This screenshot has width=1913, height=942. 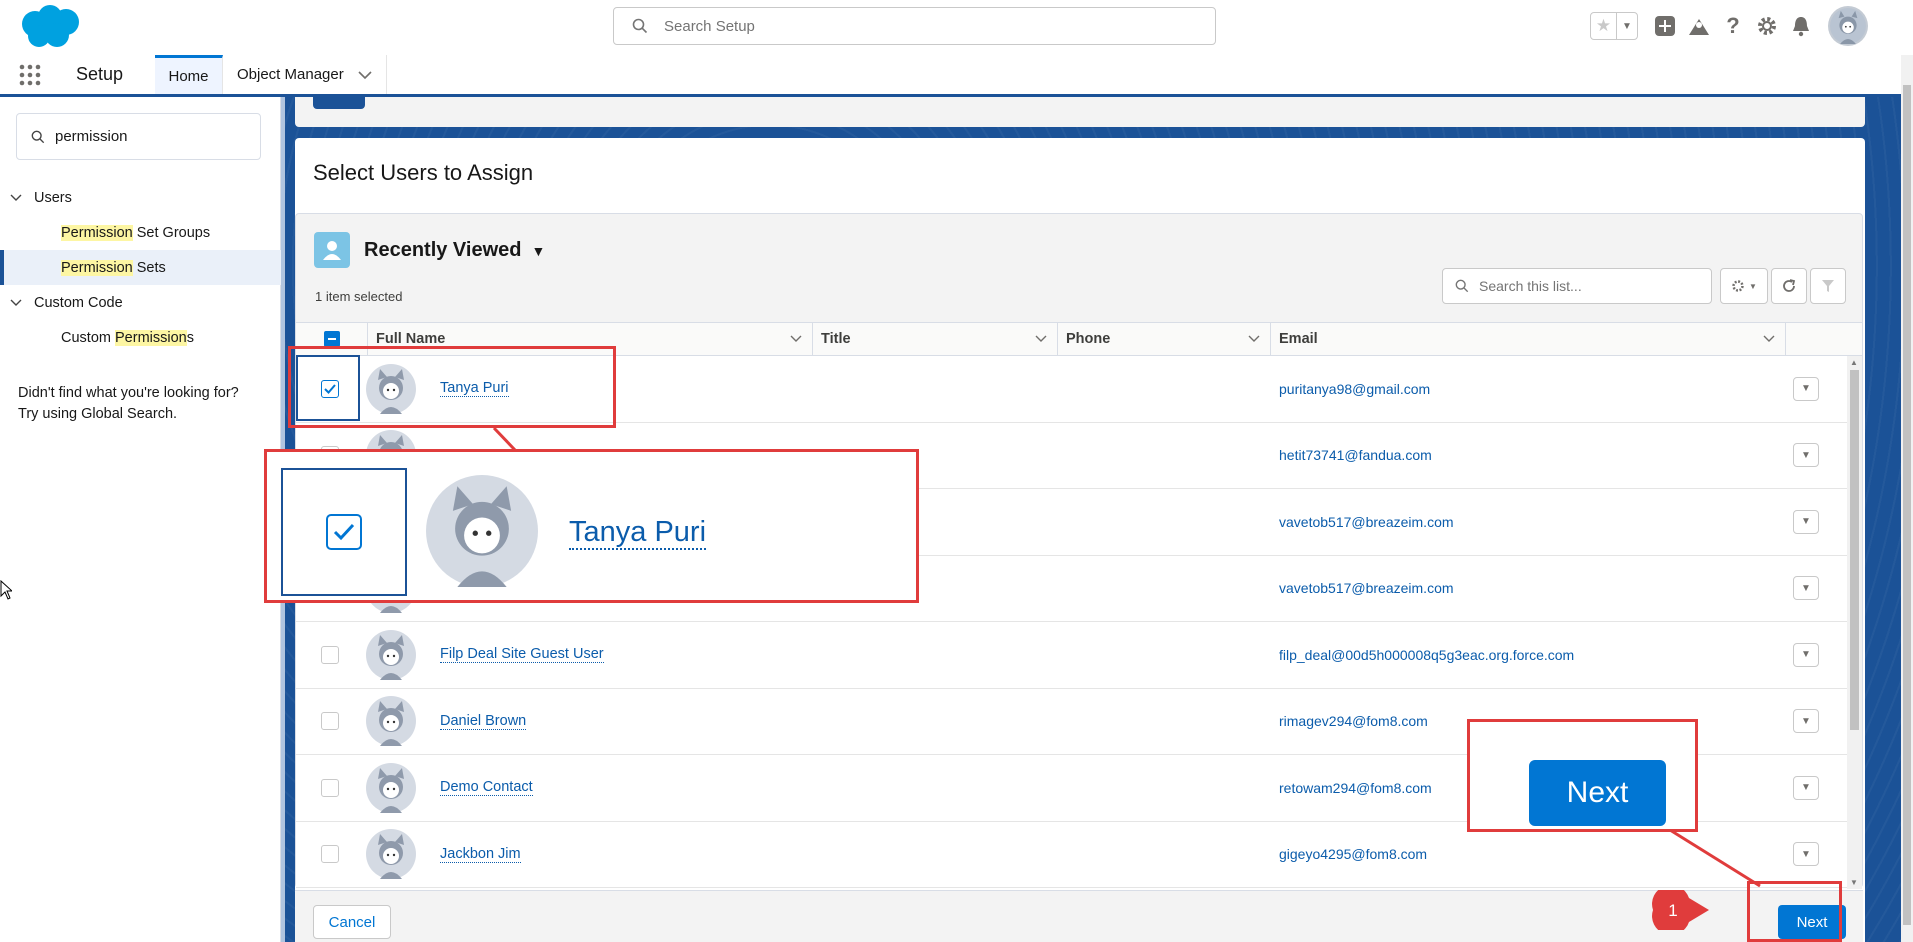 I want to click on user-name-link: Jackbon Jim, so click(x=480, y=854).